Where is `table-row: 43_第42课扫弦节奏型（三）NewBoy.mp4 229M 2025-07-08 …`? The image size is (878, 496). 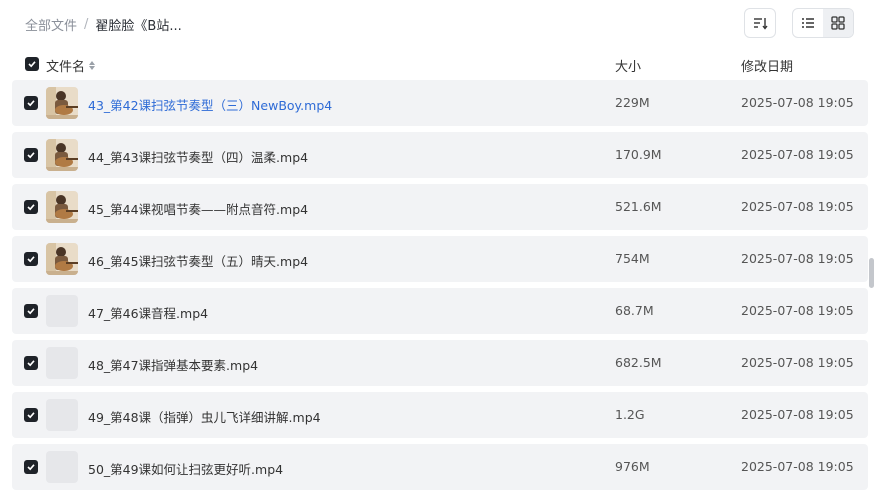
table-row: 43_第42课扫弦节奏型（三）NewBoy.mp4 229M 2025-07-08 … is located at coordinates (440, 103).